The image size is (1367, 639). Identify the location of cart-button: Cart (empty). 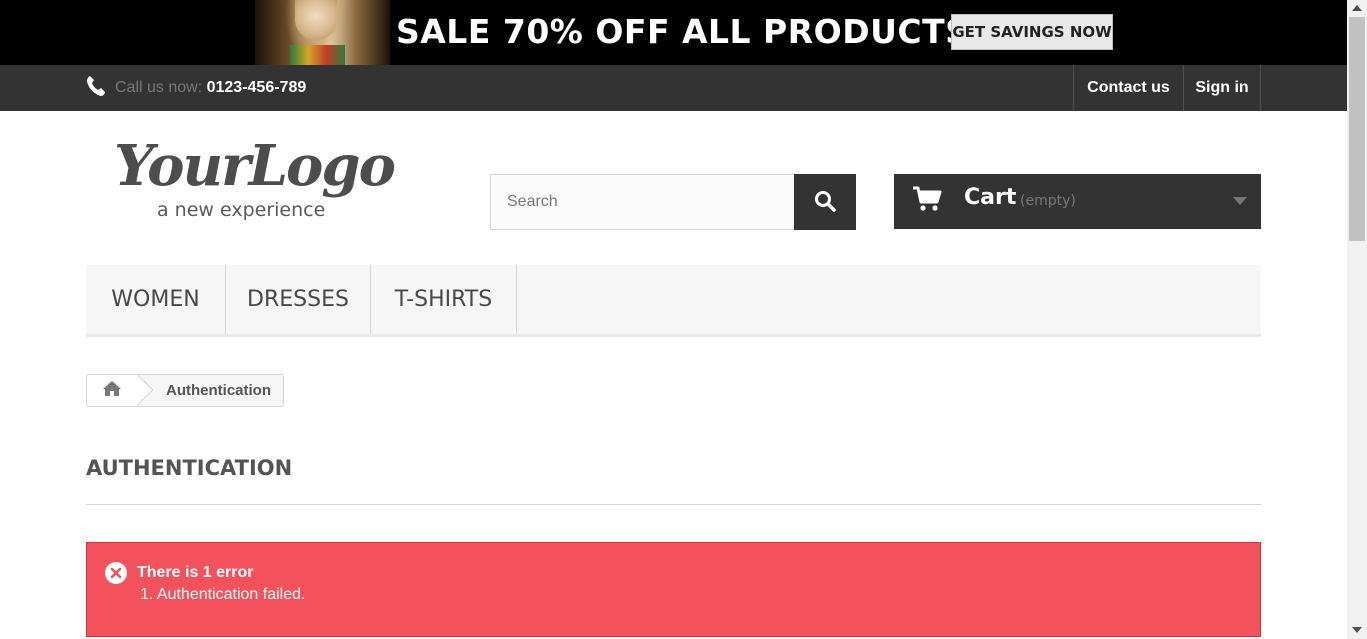
(1077, 201).